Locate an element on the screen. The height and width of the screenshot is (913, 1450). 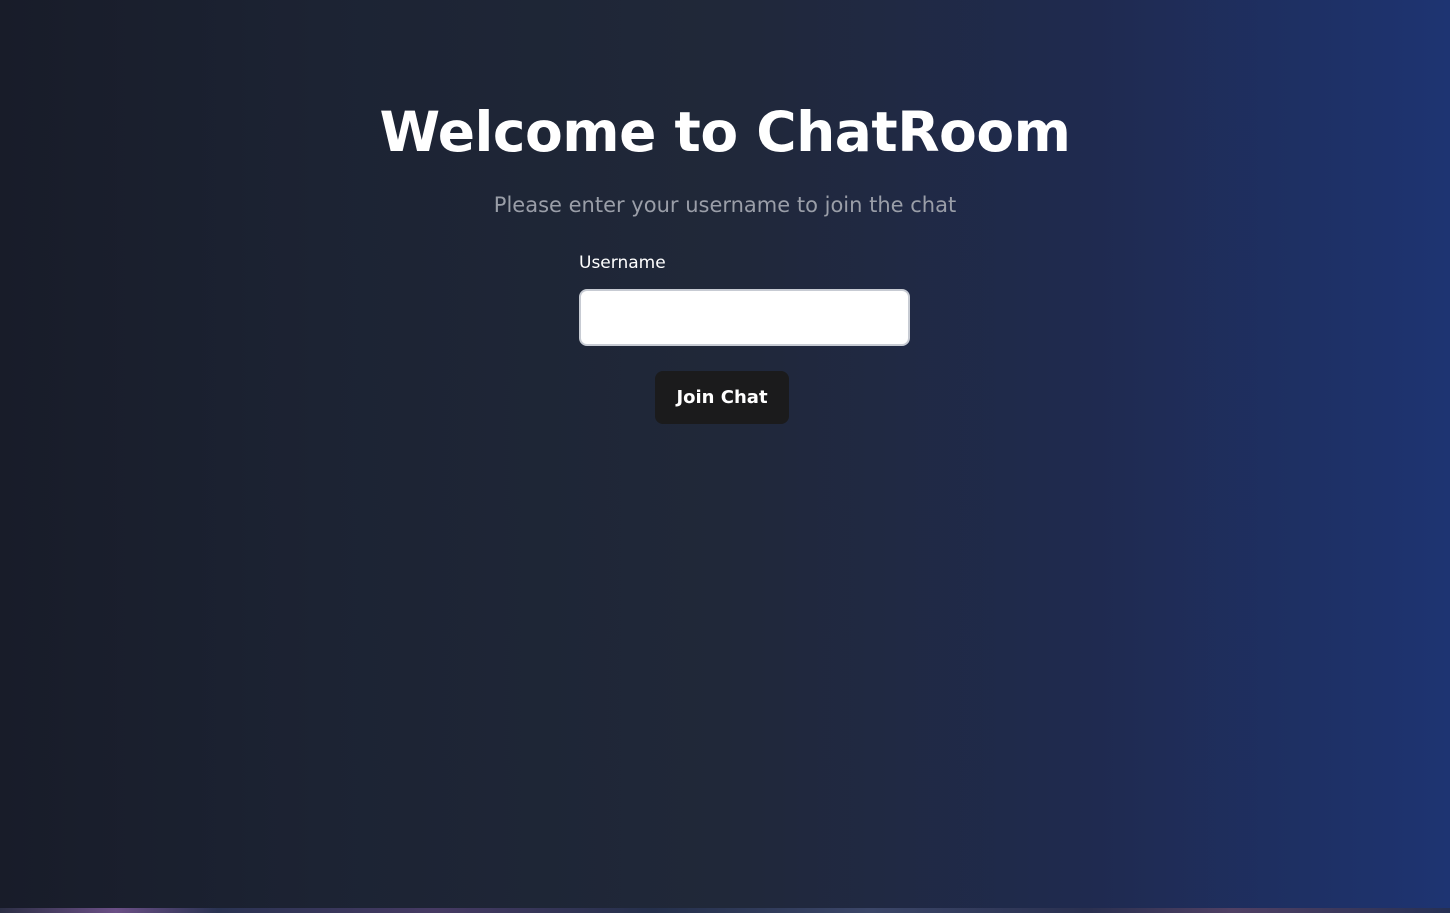
background-edge-strip is located at coordinates (725, 910).